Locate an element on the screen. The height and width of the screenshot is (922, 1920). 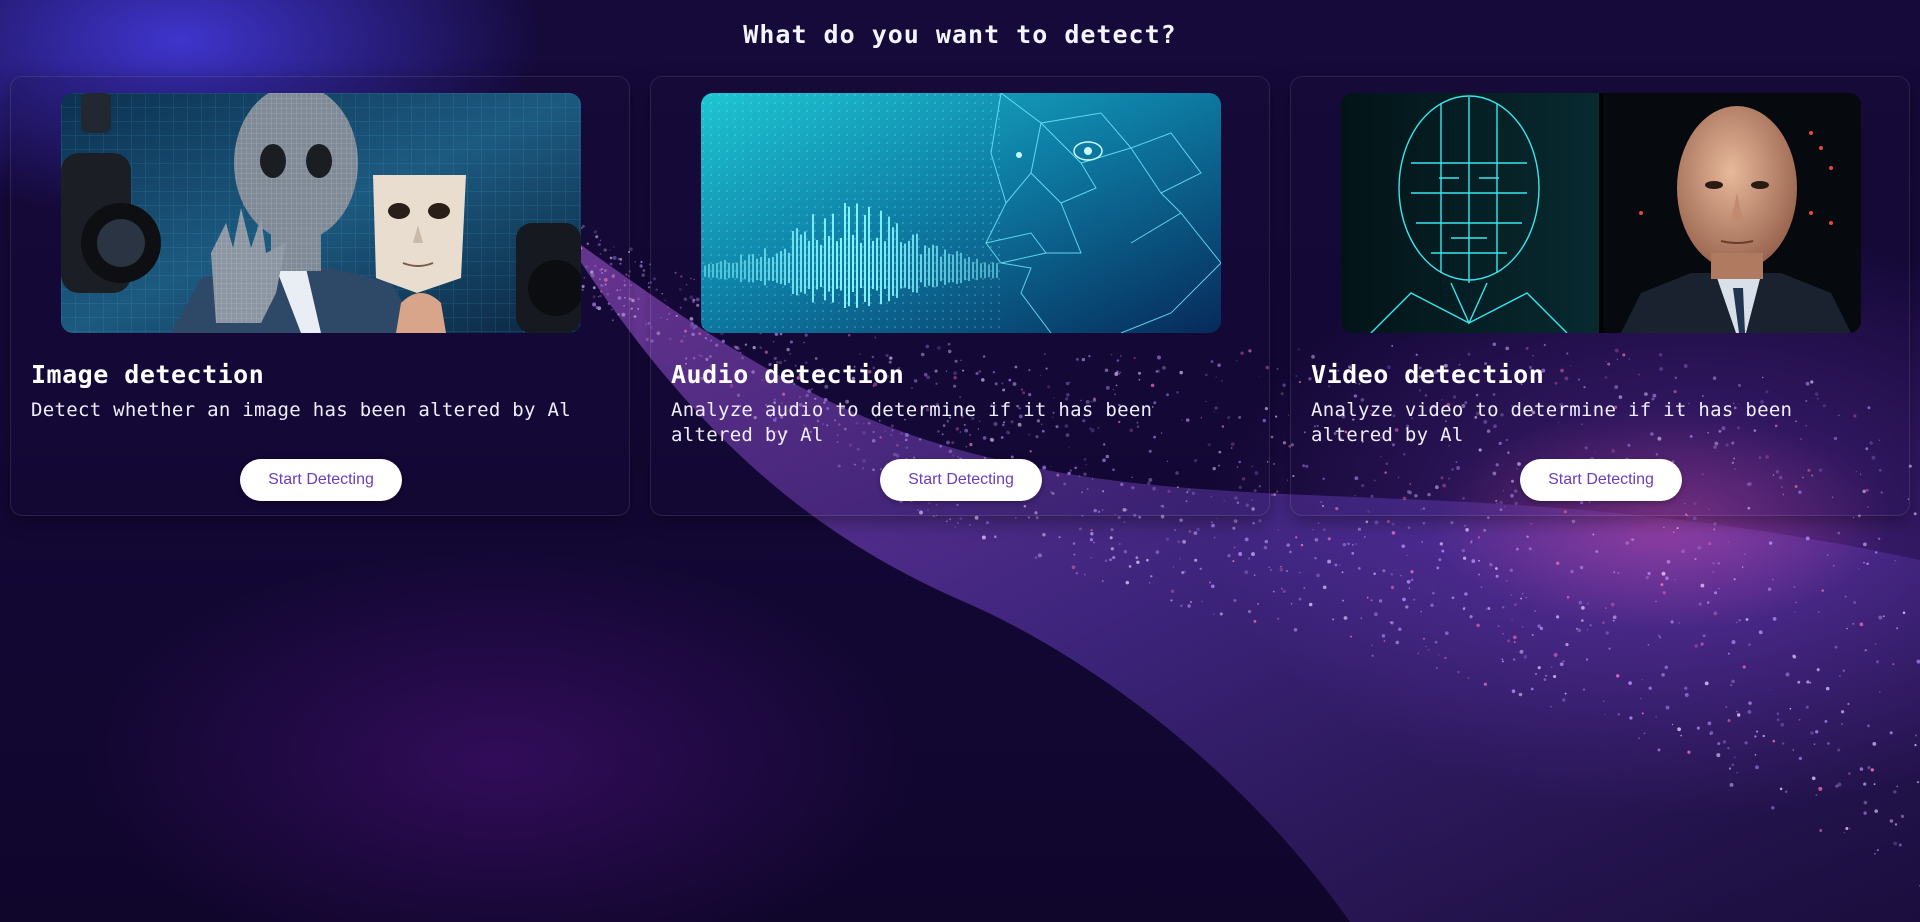
page-title: What do you want to detect? is located at coordinates (960, 34).